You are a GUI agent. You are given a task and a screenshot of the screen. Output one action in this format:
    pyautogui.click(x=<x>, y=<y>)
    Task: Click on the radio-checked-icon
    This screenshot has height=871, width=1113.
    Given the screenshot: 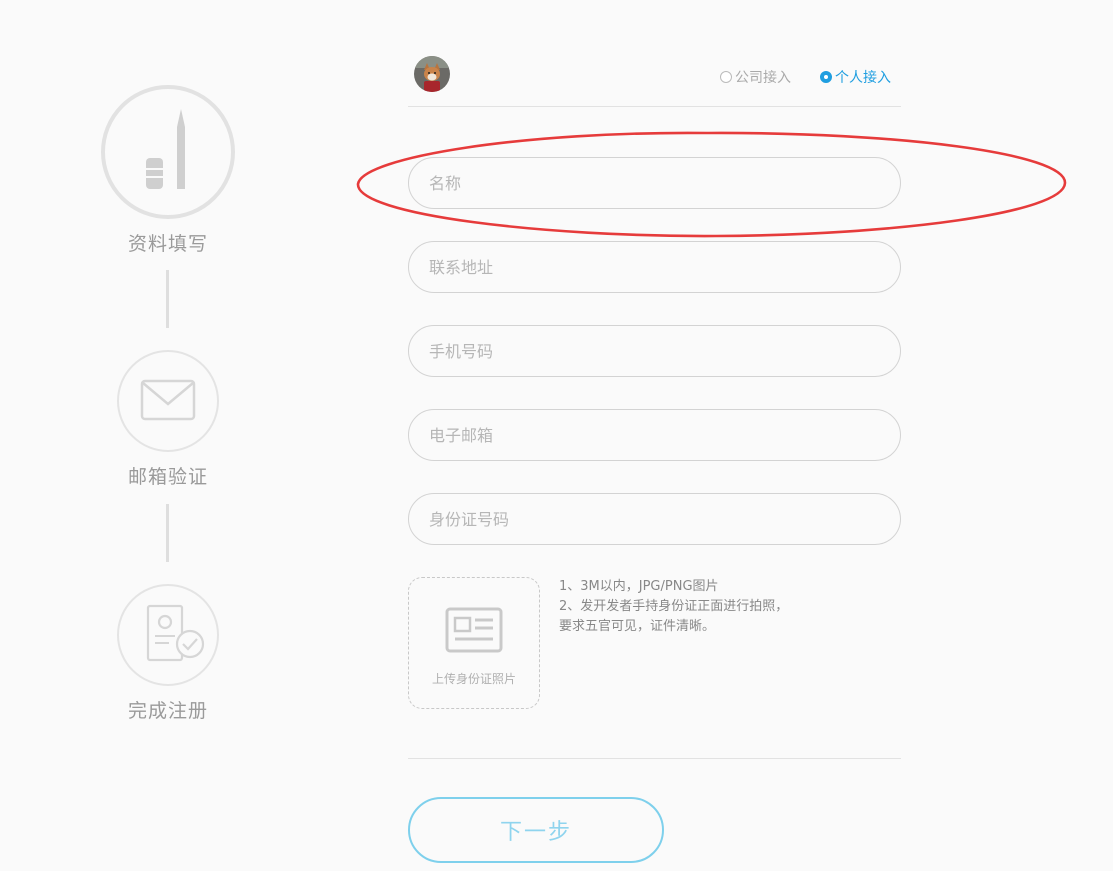 What is the action you would take?
    pyautogui.click(x=826, y=77)
    